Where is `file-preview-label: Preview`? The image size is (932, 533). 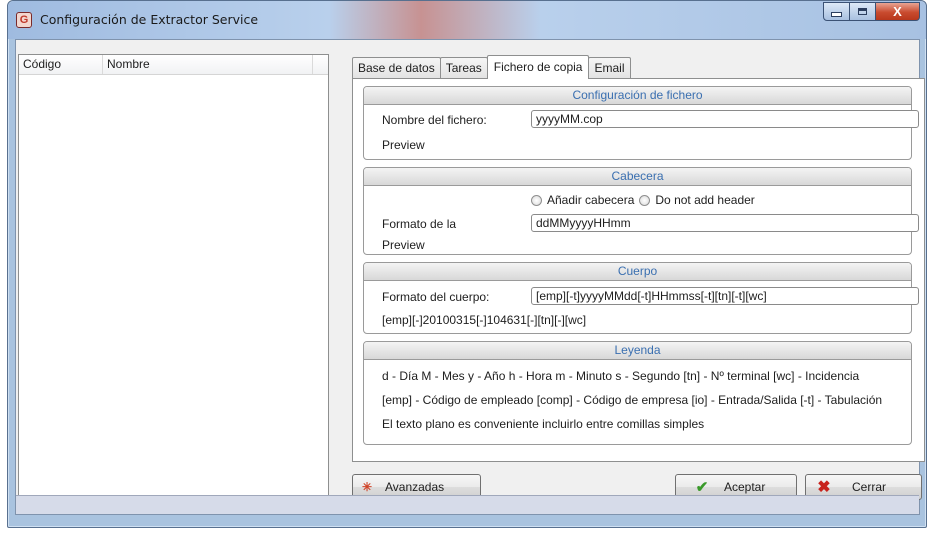
file-preview-label: Preview is located at coordinates (403, 145).